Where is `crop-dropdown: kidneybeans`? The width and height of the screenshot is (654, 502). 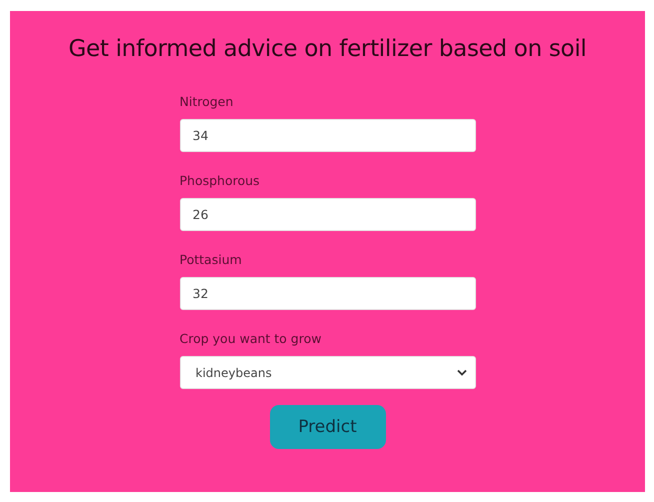 crop-dropdown: kidneybeans is located at coordinates (328, 372).